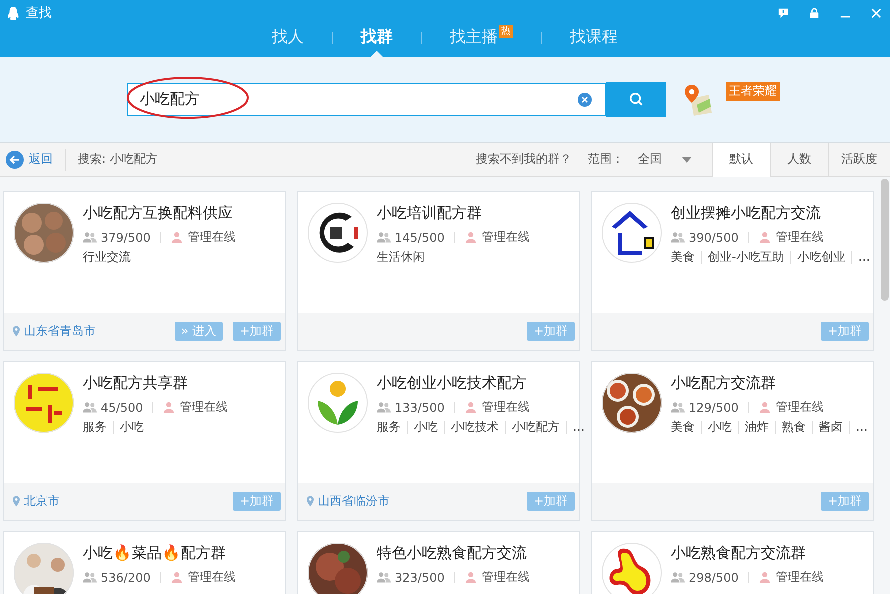 The image size is (890, 594). Describe the element at coordinates (714, 407) in the screenshot. I see `member-count: 129/500` at that location.